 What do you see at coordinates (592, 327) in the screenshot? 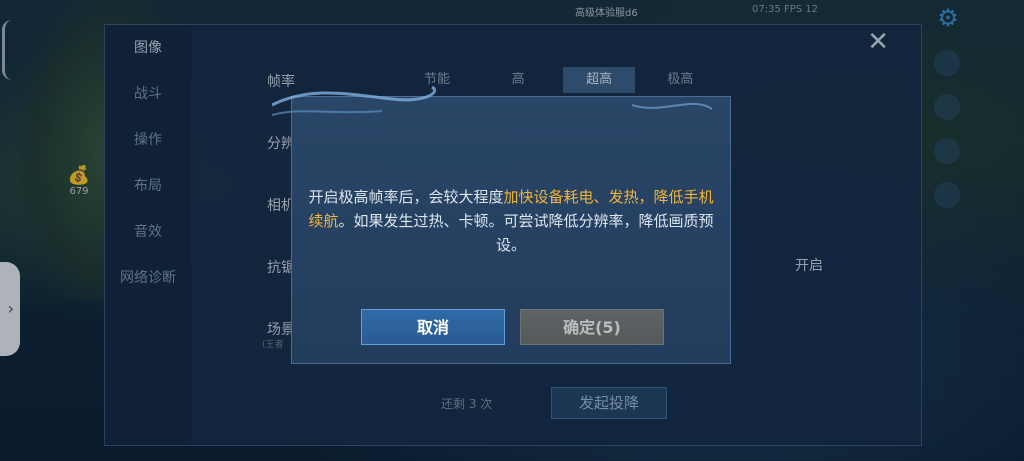
I see `confirm-button: 确定(5)` at bounding box center [592, 327].